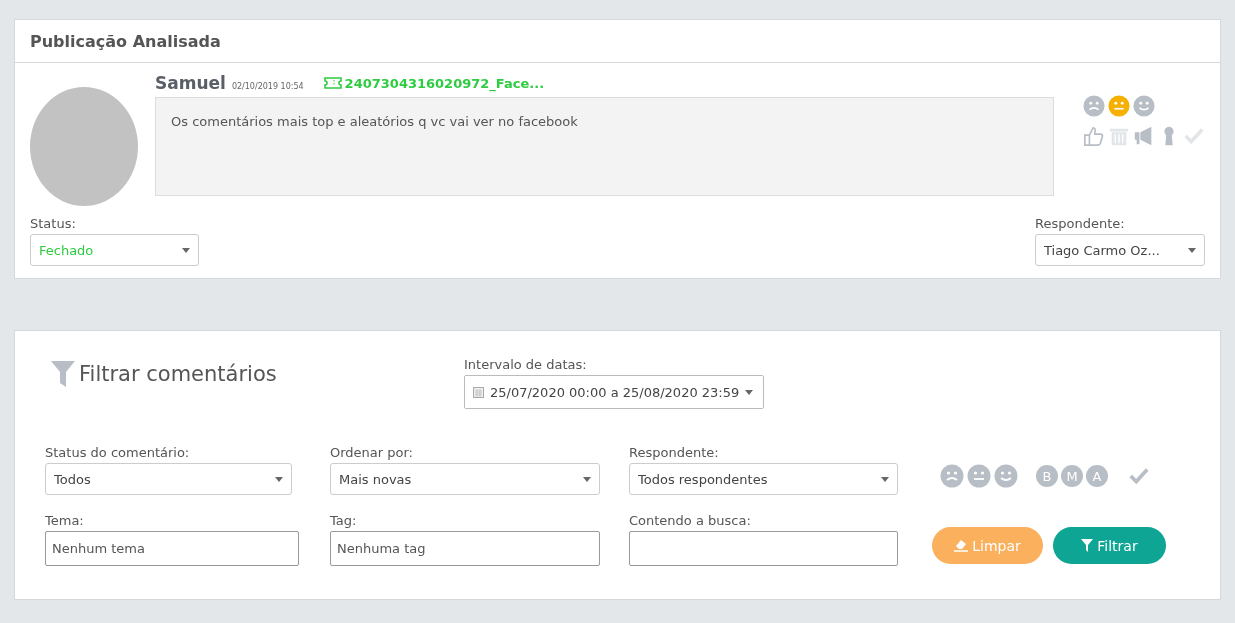  I want to click on dropdown-select: Mais novas, so click(465, 479).